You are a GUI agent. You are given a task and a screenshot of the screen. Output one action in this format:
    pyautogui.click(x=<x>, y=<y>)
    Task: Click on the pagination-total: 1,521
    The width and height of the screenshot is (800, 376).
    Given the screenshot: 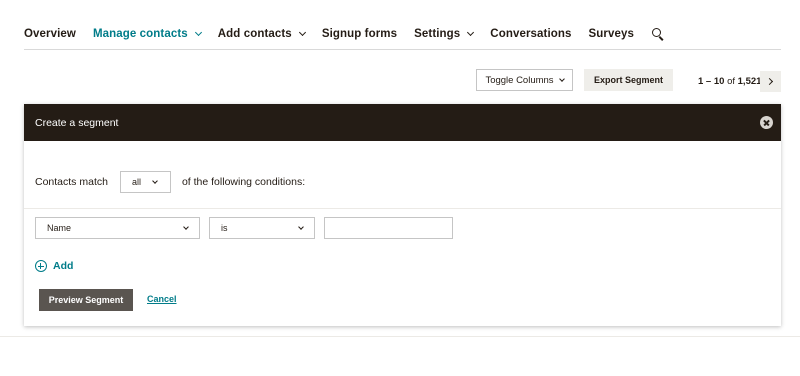 What is the action you would take?
    pyautogui.click(x=749, y=81)
    